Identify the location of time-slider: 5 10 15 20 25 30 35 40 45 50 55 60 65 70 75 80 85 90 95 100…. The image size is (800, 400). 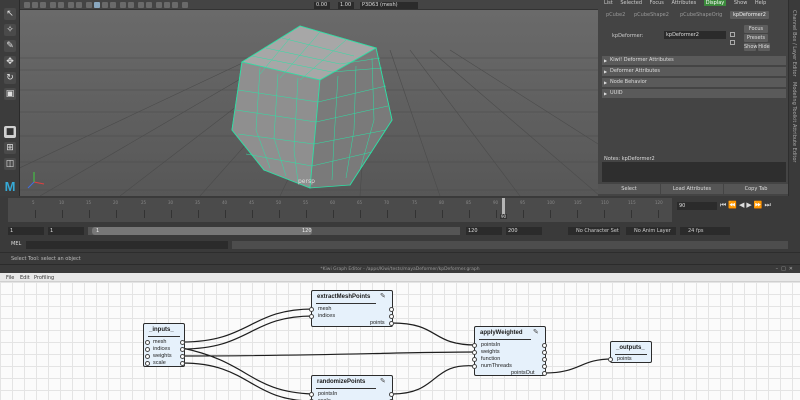
(400, 210).